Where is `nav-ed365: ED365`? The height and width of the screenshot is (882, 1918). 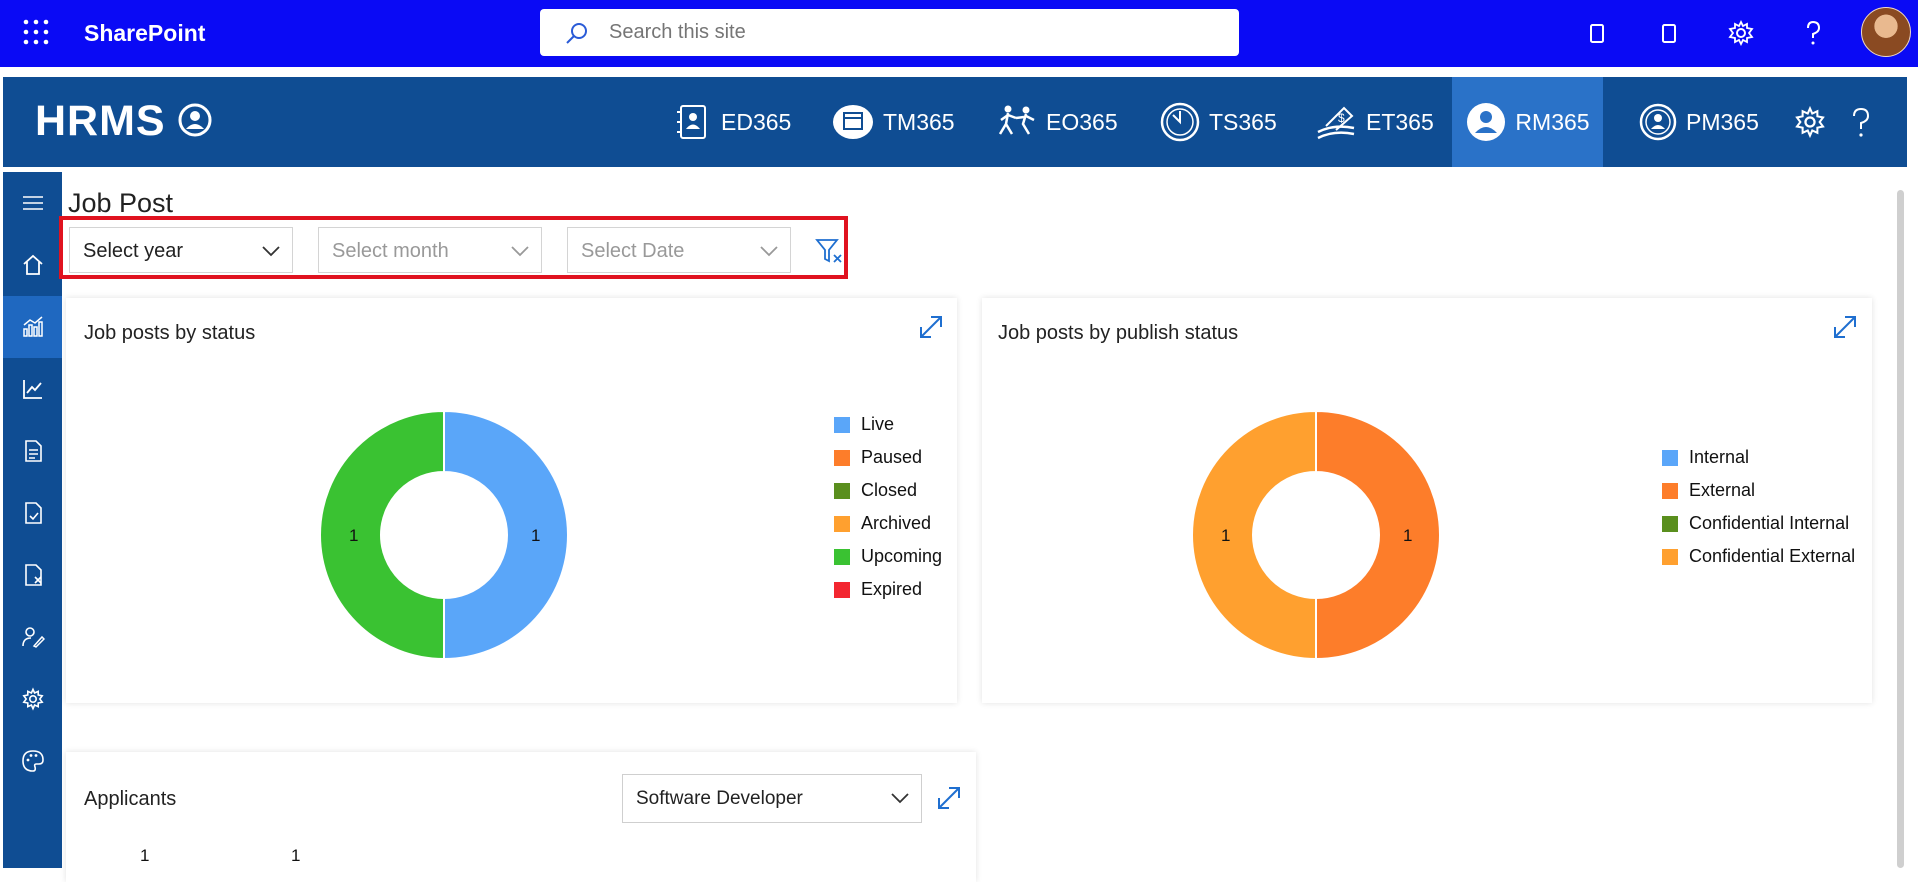
nav-ed365: ED365 is located at coordinates (732, 122).